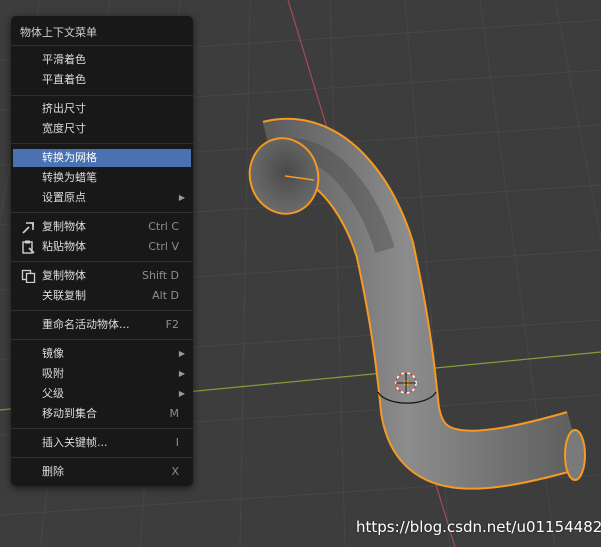 This screenshot has height=547, width=601. Describe the element at coordinates (102, 80) in the screenshot. I see `menu-item-shade-flat: 平直着色` at that location.